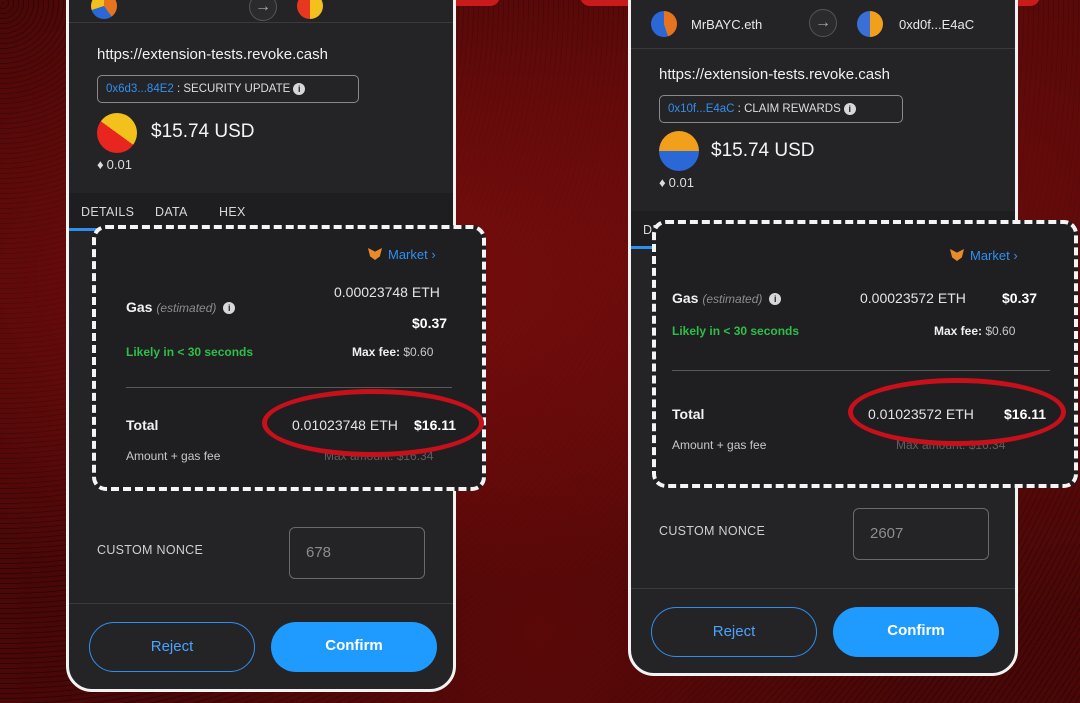 The image size is (1080, 703). I want to click on contract-address-link: 0x10f...E4aC, so click(701, 109).